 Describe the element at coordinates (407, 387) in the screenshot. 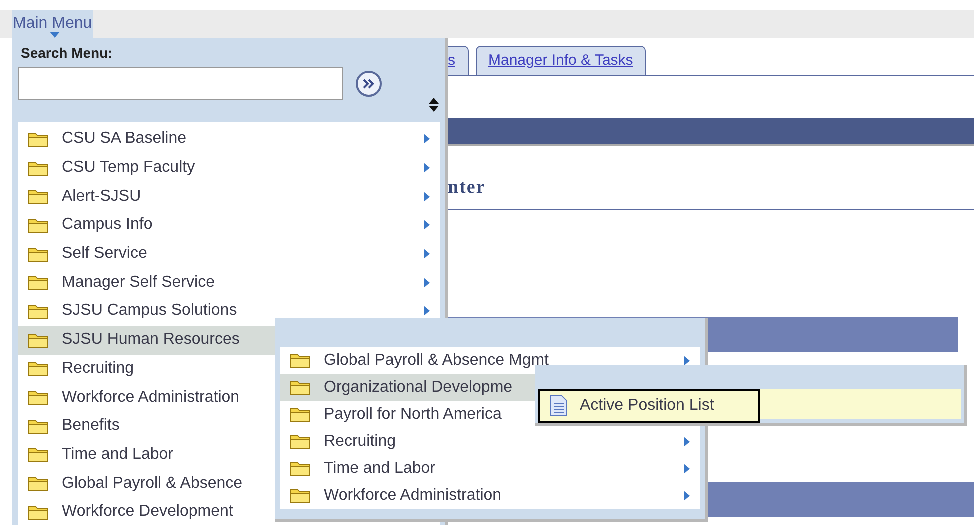

I see `menu-item: Organizational Developme` at that location.